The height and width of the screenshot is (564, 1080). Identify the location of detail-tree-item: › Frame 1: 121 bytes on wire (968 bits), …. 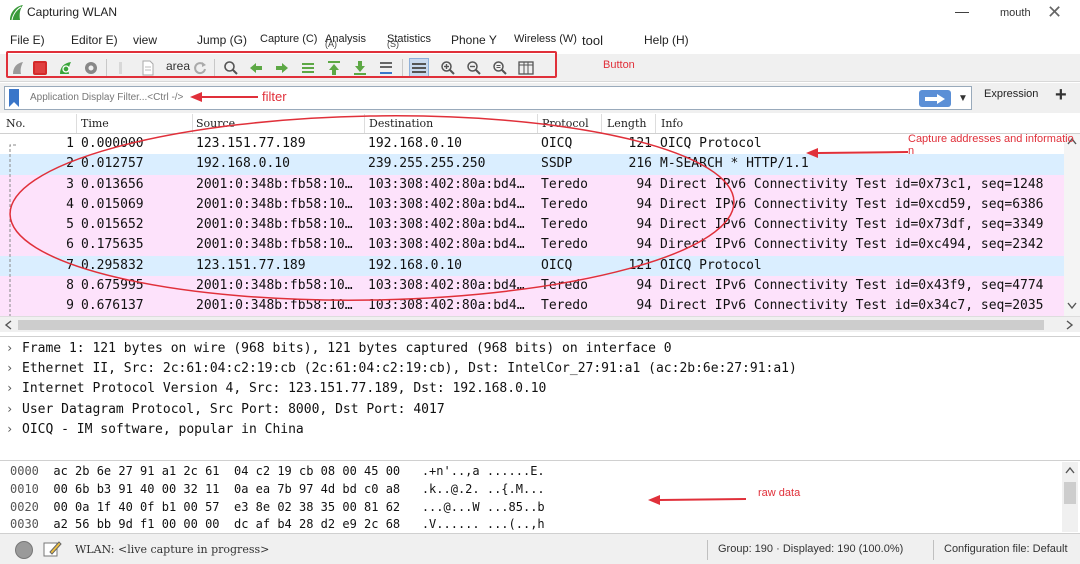
(339, 351).